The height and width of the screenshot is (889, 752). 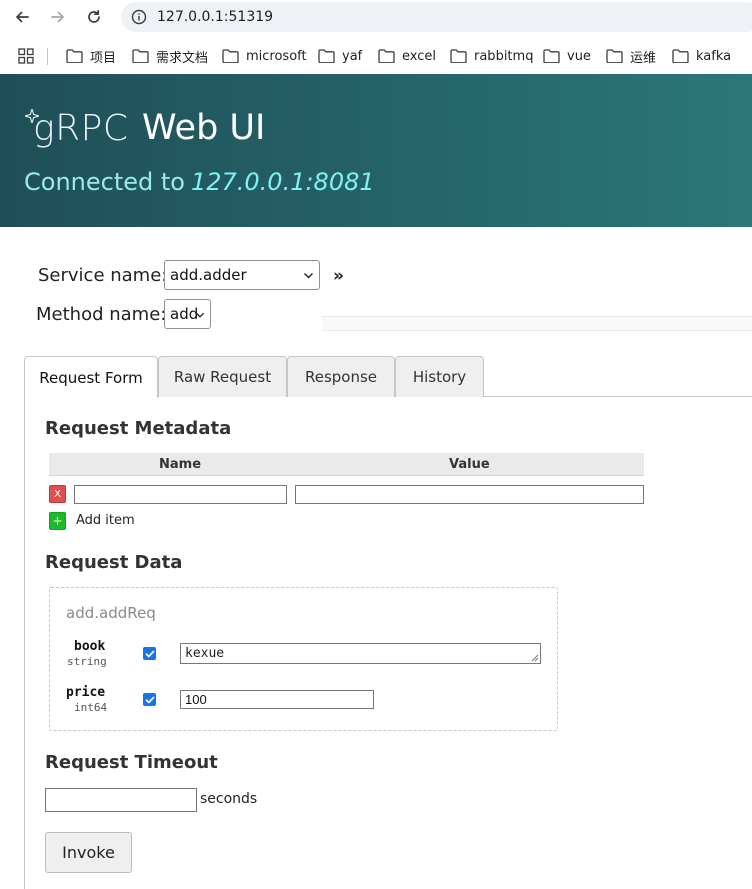 I want to click on bookmark-label: yaf, so click(x=352, y=56).